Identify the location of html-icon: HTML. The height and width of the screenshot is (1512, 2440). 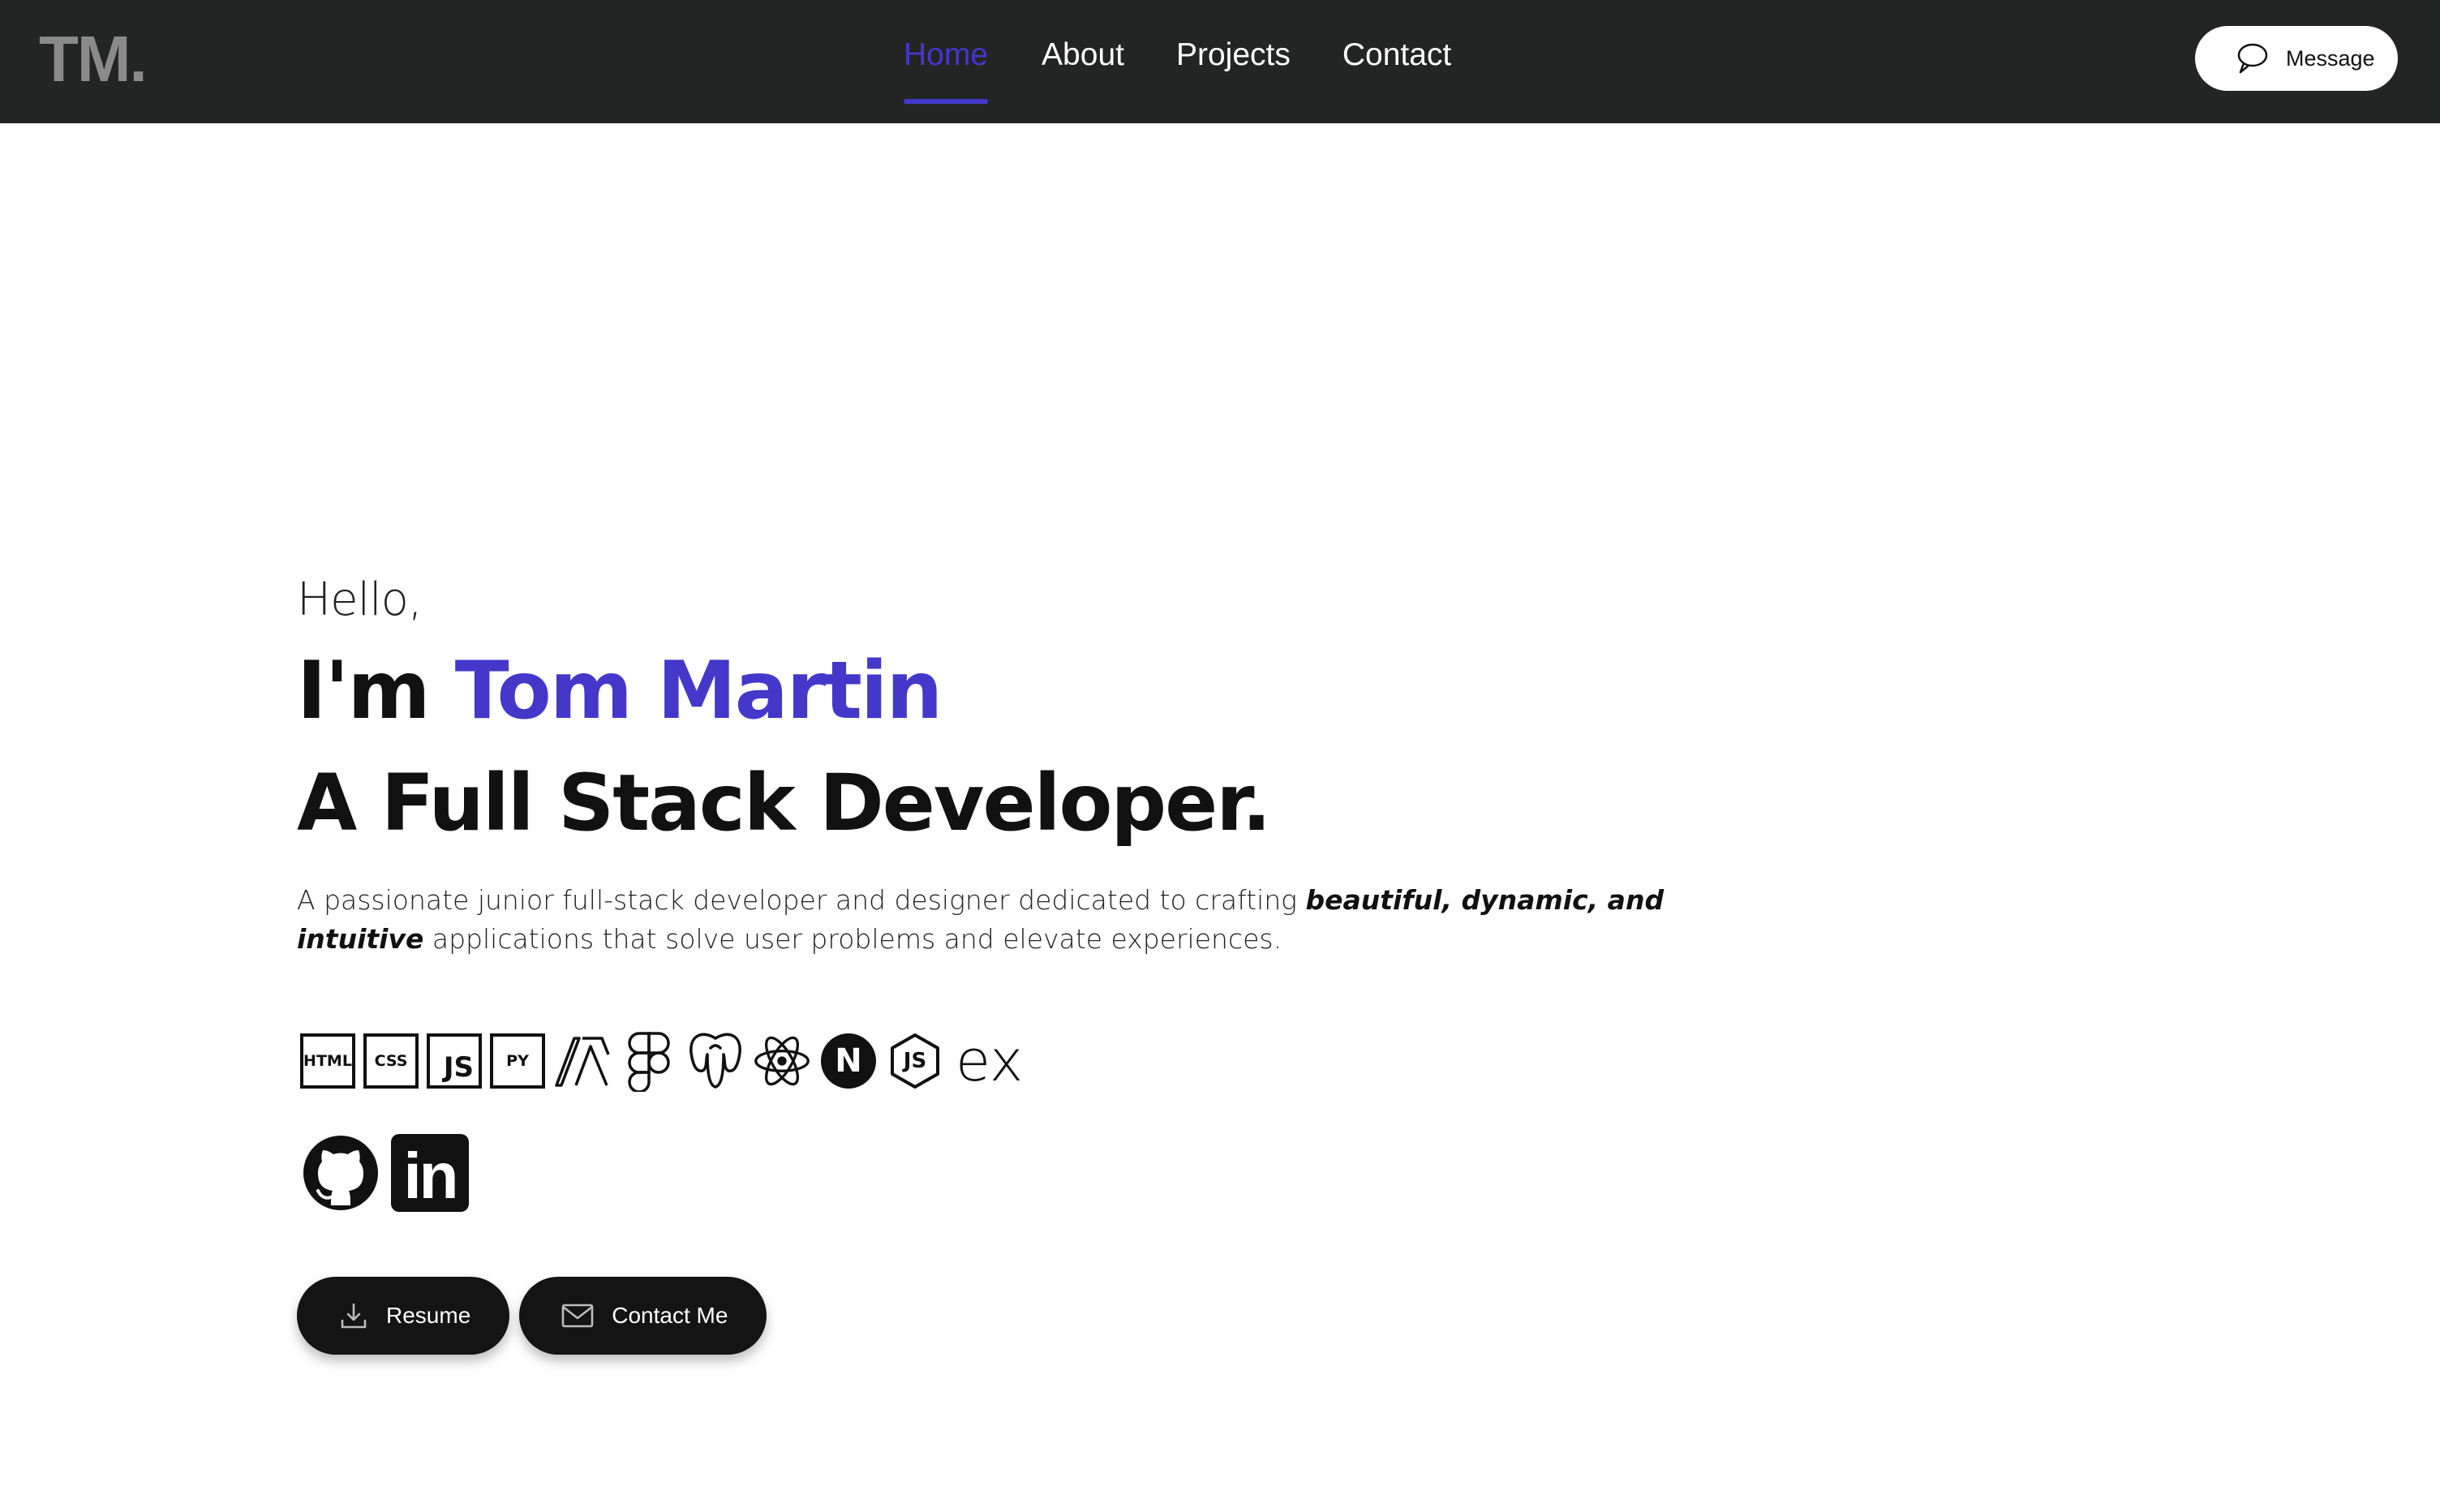
(327, 1061).